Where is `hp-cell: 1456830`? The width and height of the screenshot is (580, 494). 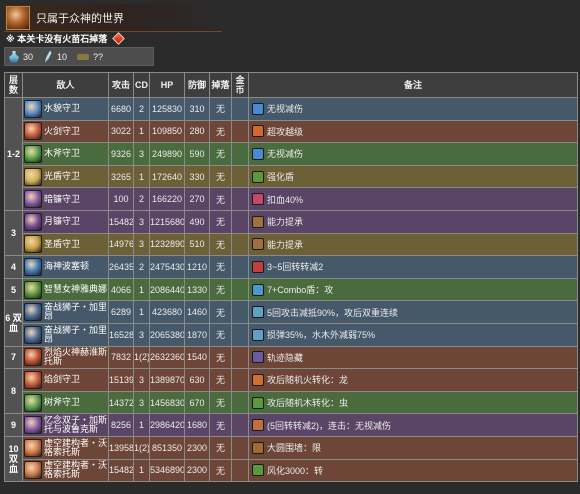
hp-cell: 1456830 is located at coordinates (167, 402).